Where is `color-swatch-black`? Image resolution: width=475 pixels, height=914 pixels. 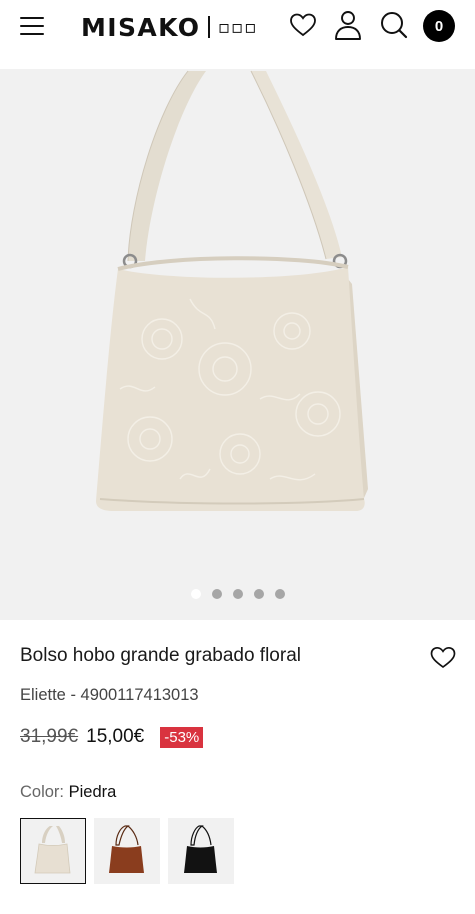
color-swatch-black is located at coordinates (201, 851).